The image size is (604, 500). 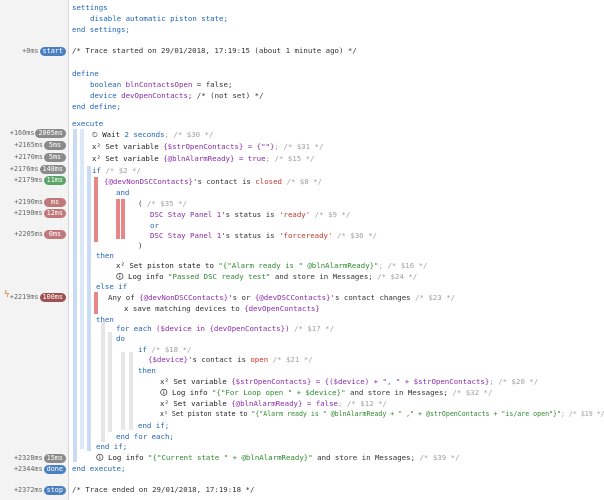 What do you see at coordinates (54, 469) in the screenshot?
I see `trace-badge: done` at bounding box center [54, 469].